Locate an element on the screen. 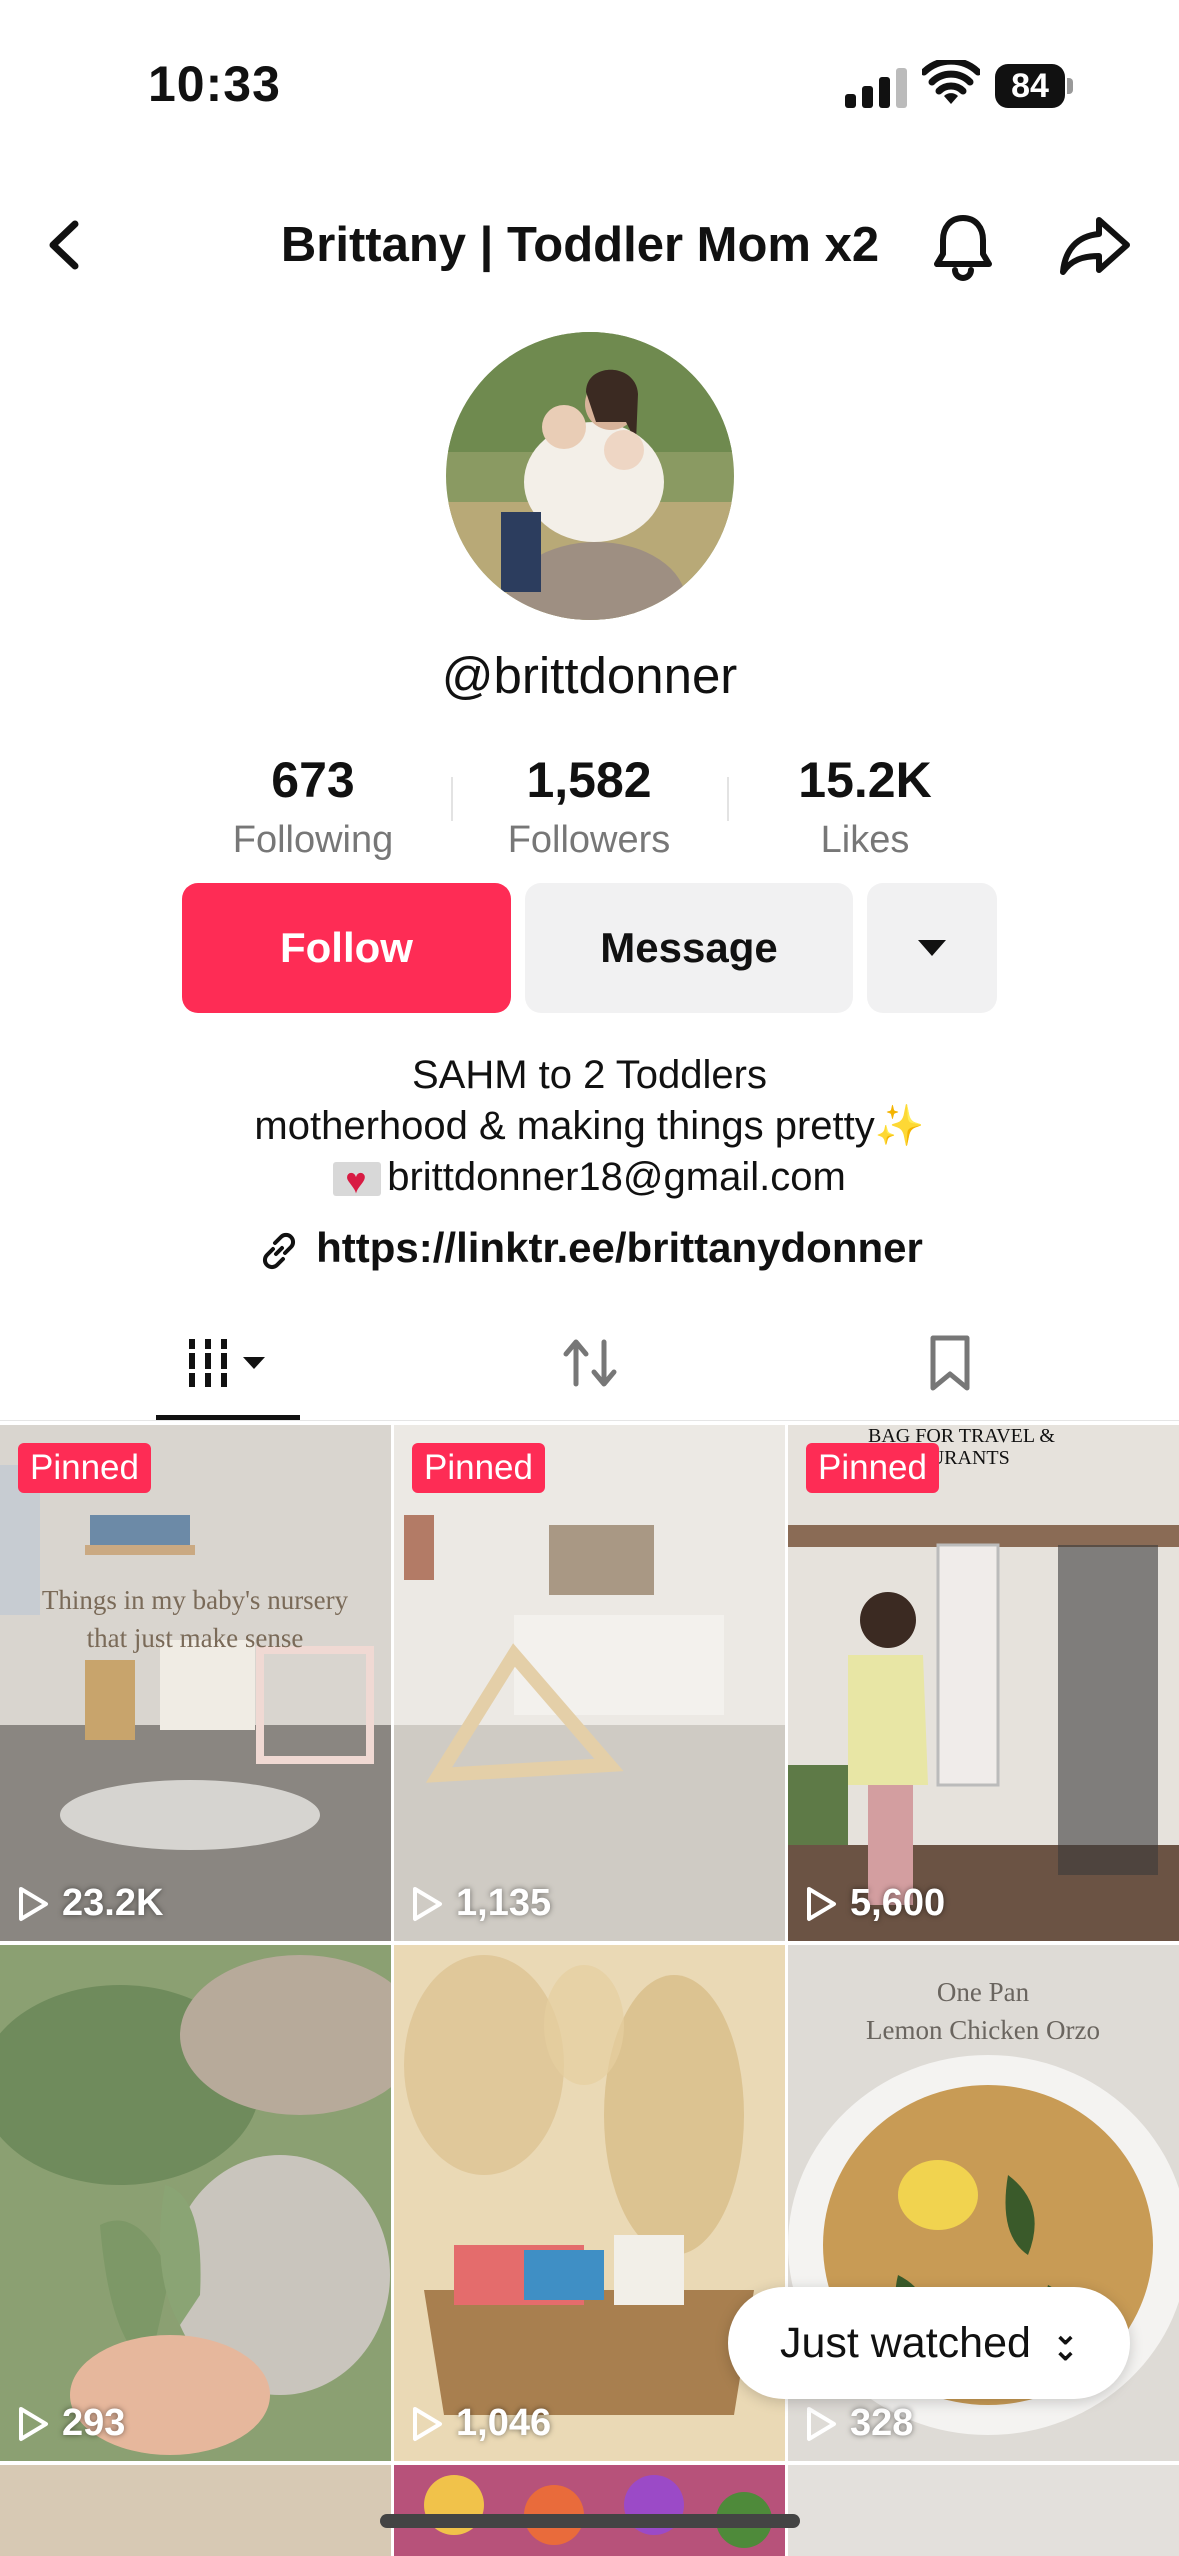 The height and width of the screenshot is (2556, 1179). stat-likes-label: Likes is located at coordinates (865, 840).